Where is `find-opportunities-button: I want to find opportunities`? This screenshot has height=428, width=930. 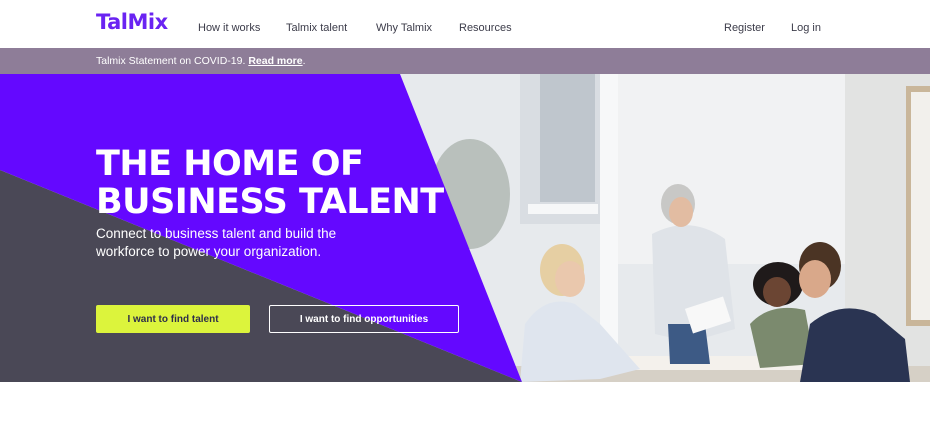 find-opportunities-button: I want to find opportunities is located at coordinates (364, 319).